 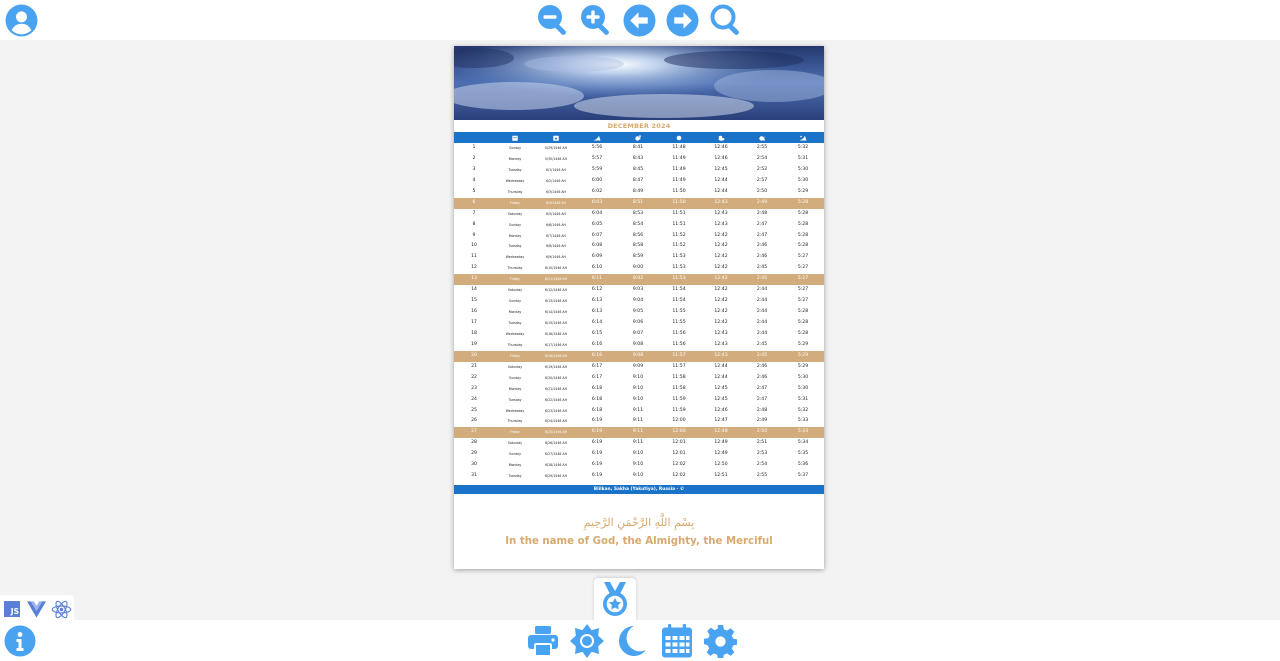 I want to click on sunrise-icon, so click(x=638, y=137).